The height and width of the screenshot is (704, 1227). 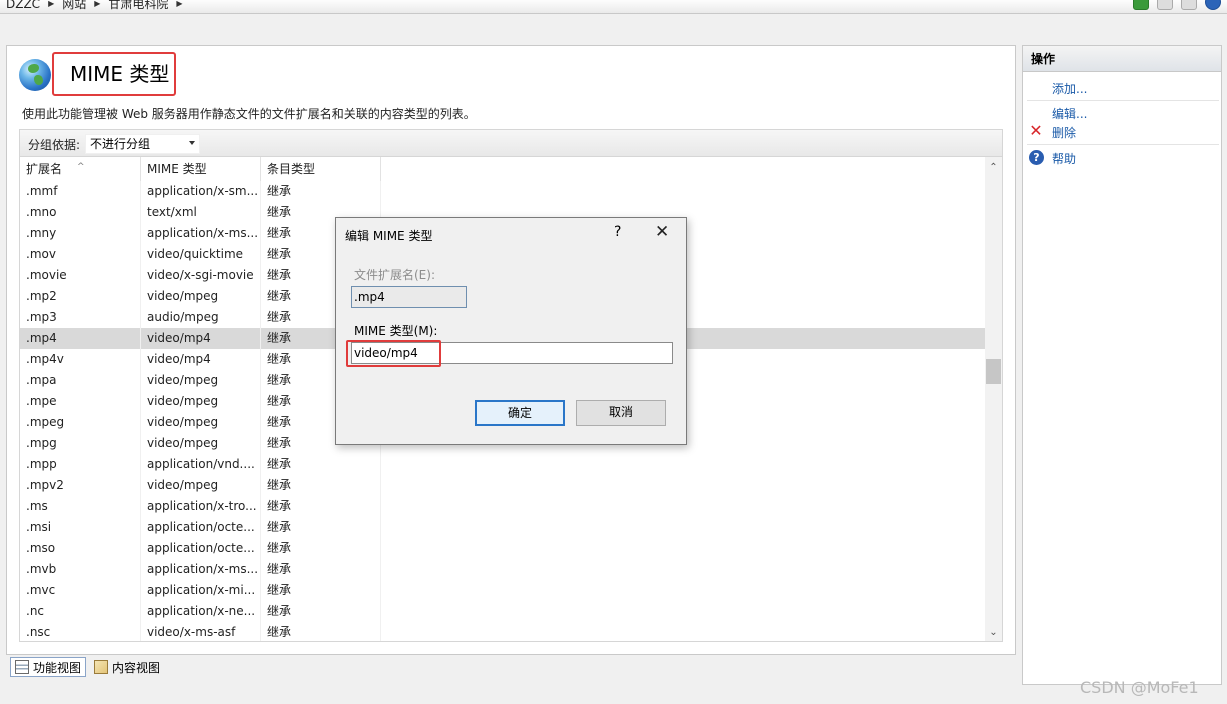 I want to click on action-help: 帮助, so click(x=1064, y=158).